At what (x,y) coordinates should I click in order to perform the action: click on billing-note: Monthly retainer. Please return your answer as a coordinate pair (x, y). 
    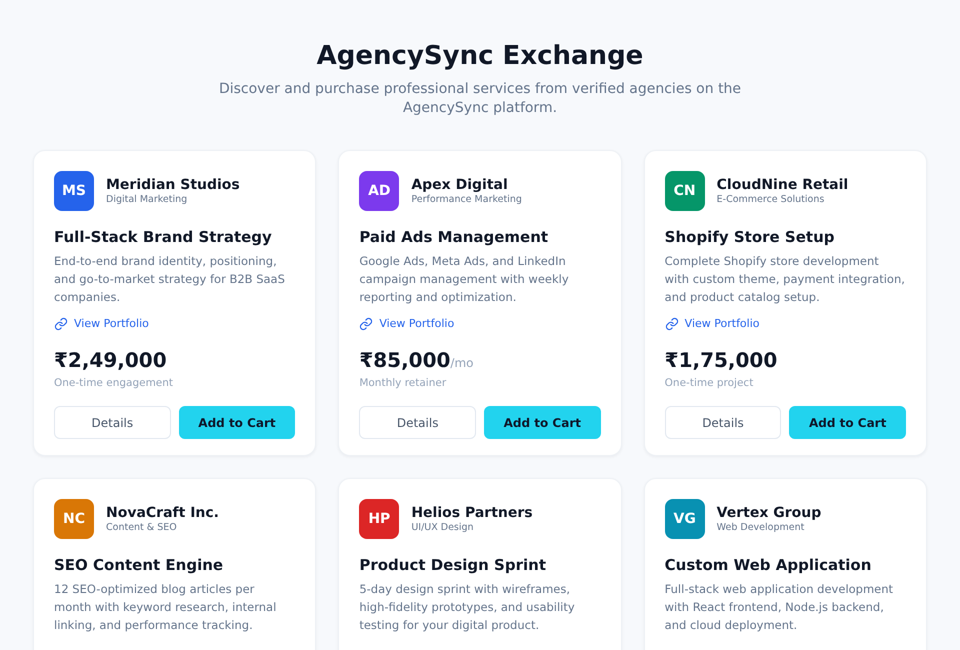
    Looking at the image, I should click on (403, 383).